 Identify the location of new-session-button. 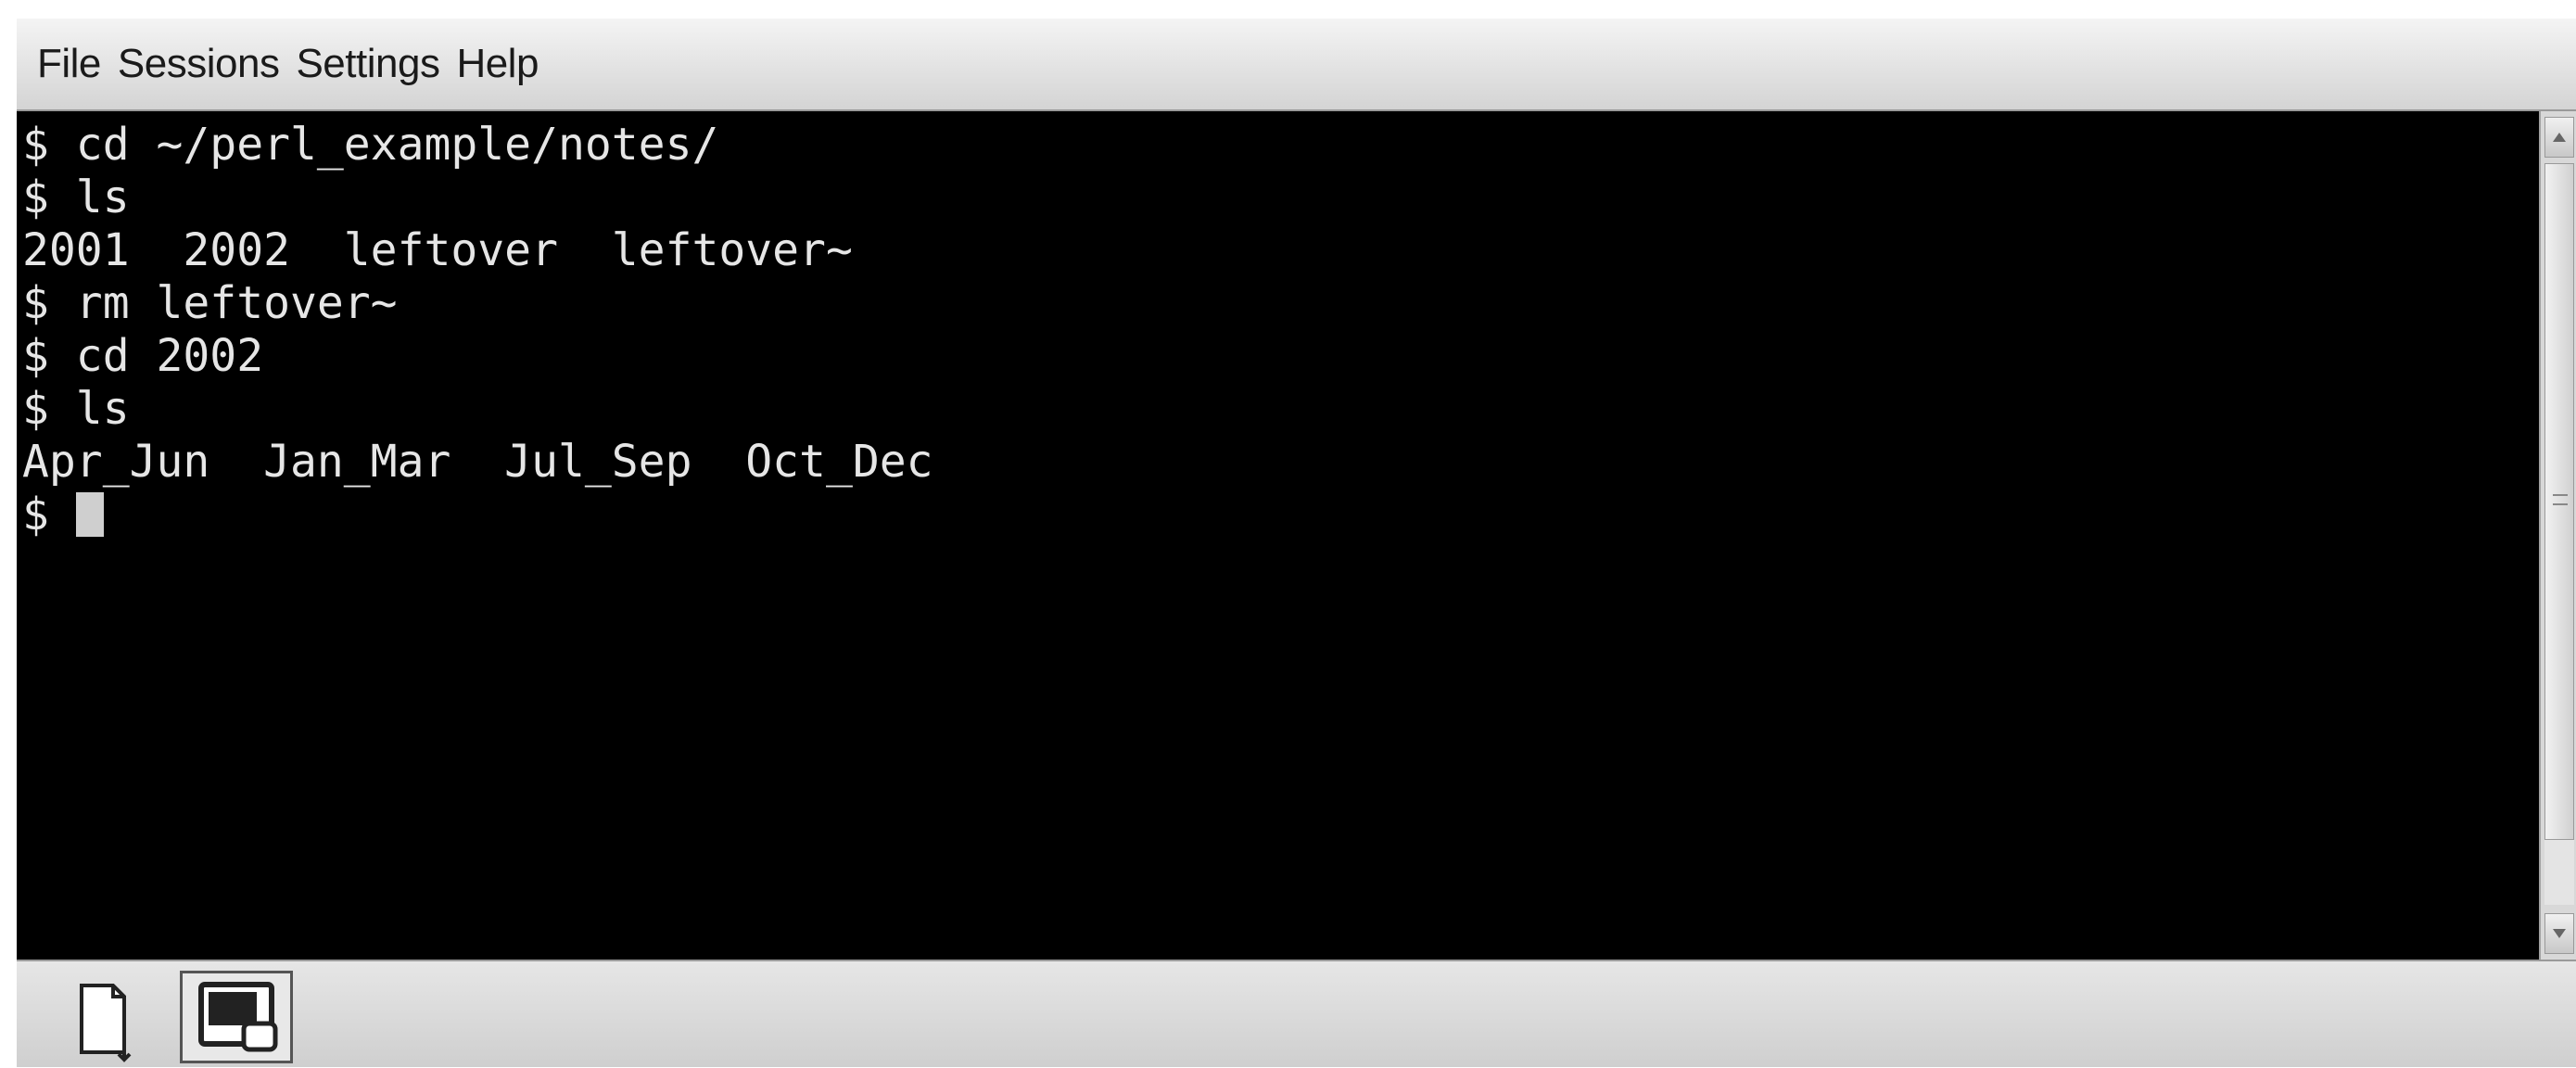
(106, 1020).